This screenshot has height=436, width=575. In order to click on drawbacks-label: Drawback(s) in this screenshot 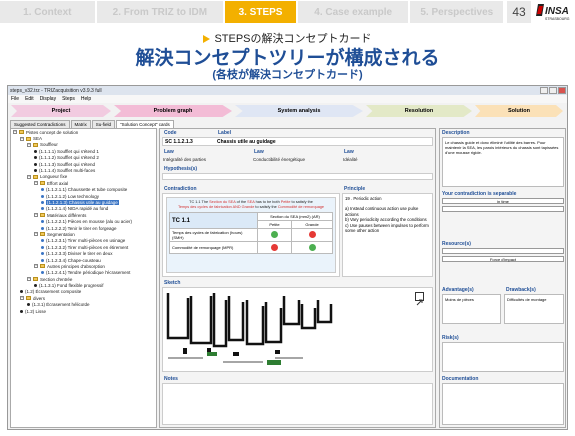, I will do `click(521, 290)`.